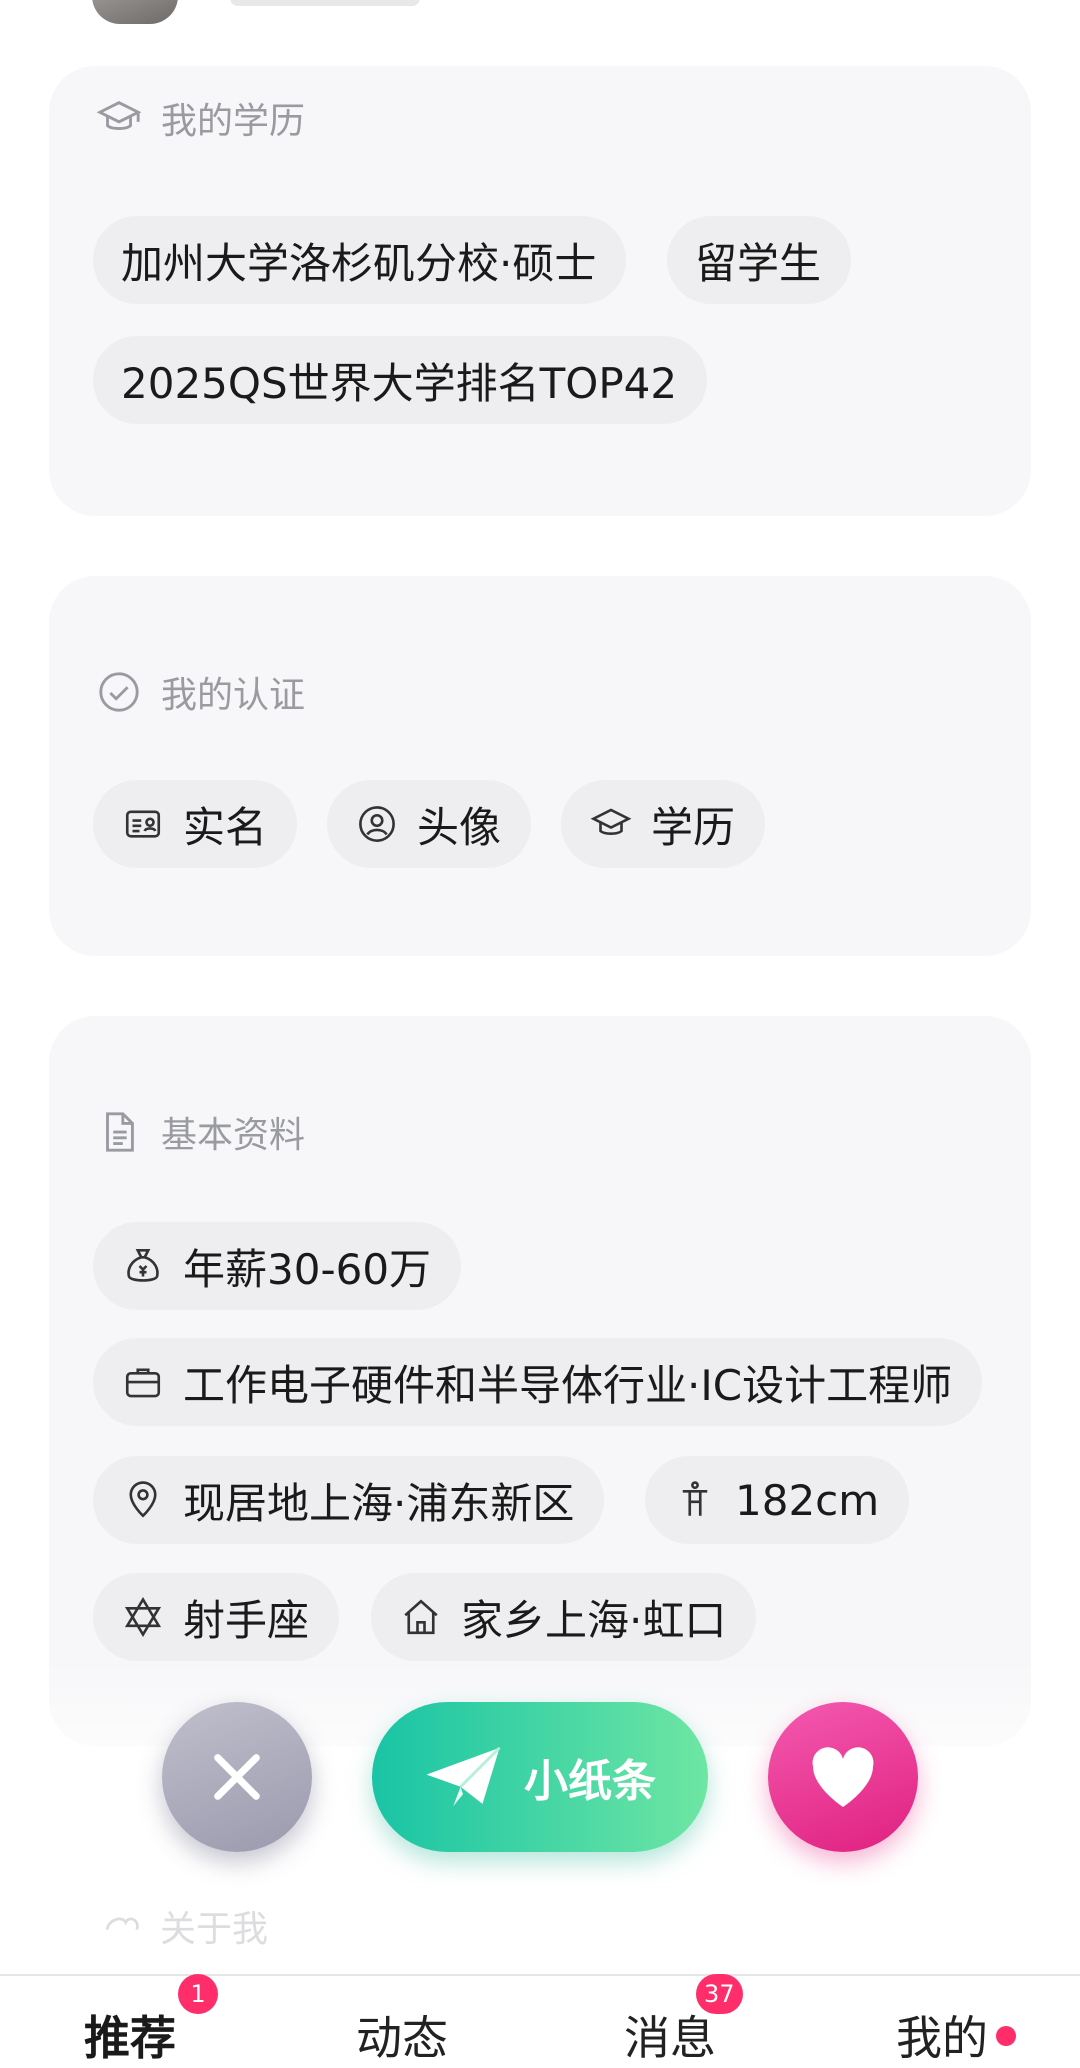 The width and height of the screenshot is (1080, 2068). I want to click on document-icon, so click(119, 1132).